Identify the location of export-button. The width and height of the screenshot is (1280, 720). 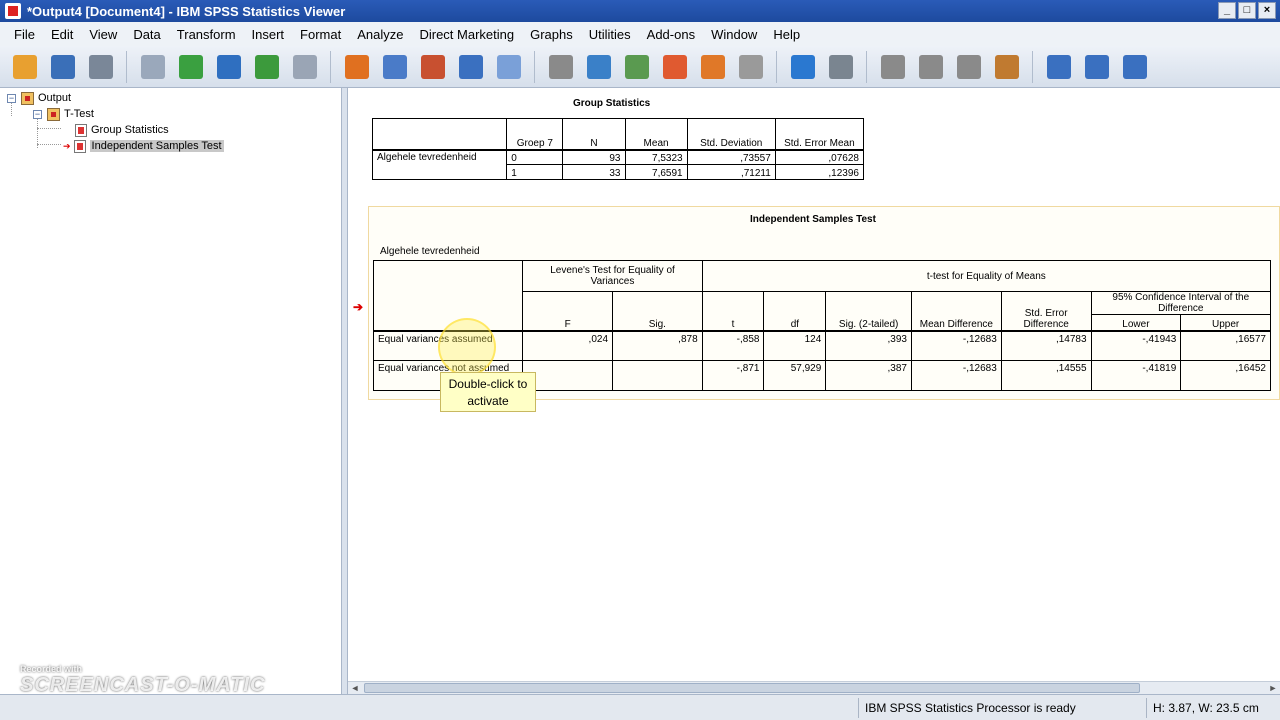
(191, 67).